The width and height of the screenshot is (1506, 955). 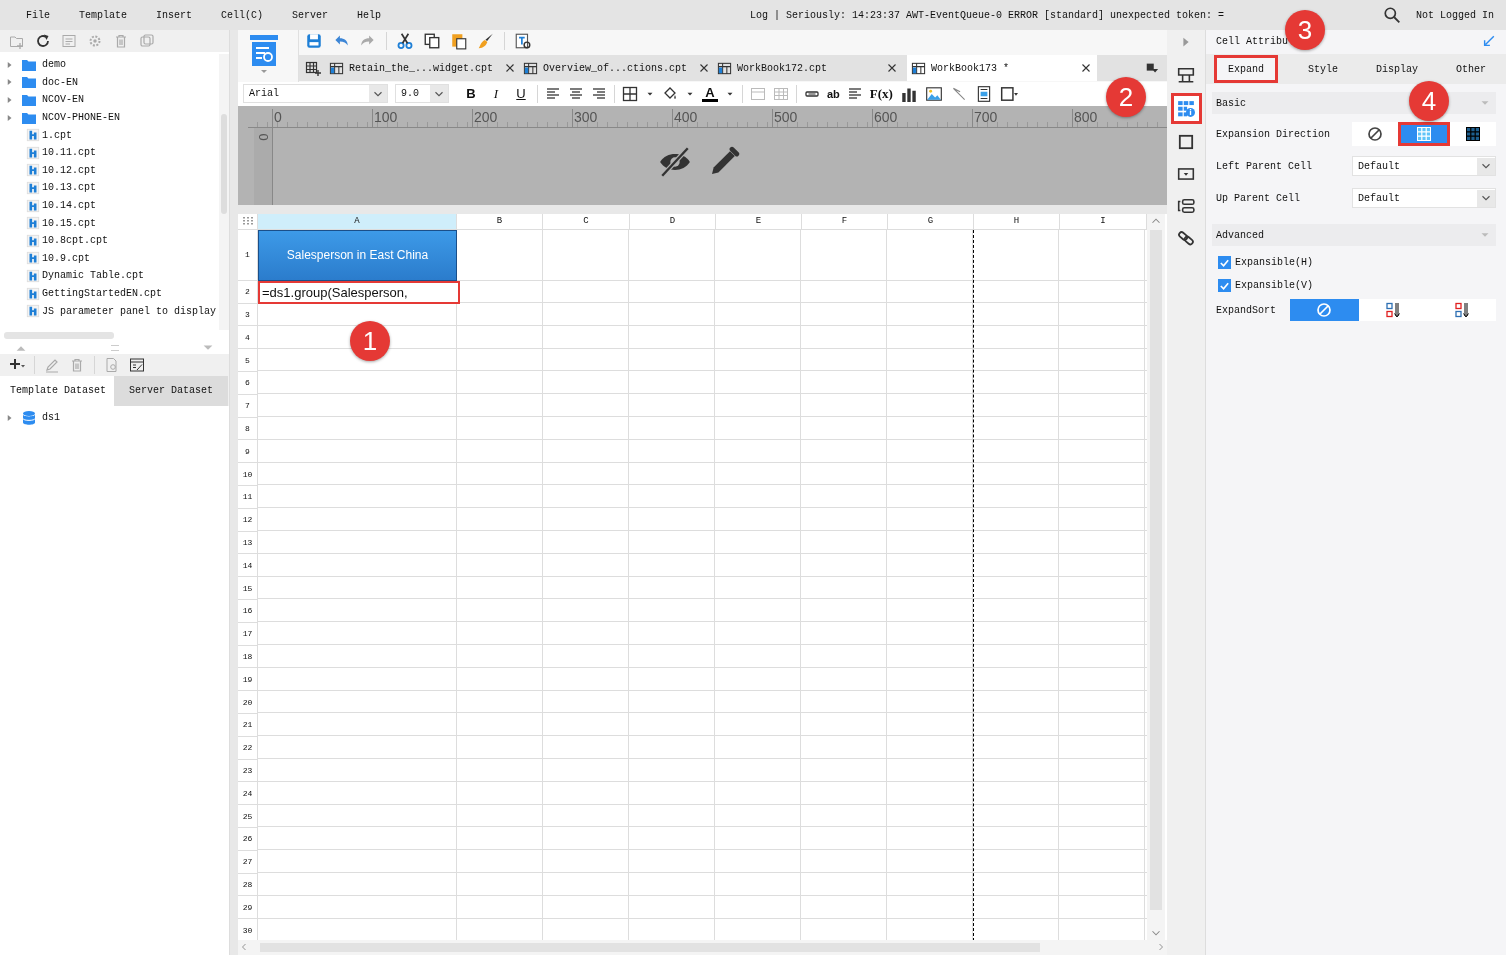 I want to click on condition-icon, so click(x=1186, y=206).